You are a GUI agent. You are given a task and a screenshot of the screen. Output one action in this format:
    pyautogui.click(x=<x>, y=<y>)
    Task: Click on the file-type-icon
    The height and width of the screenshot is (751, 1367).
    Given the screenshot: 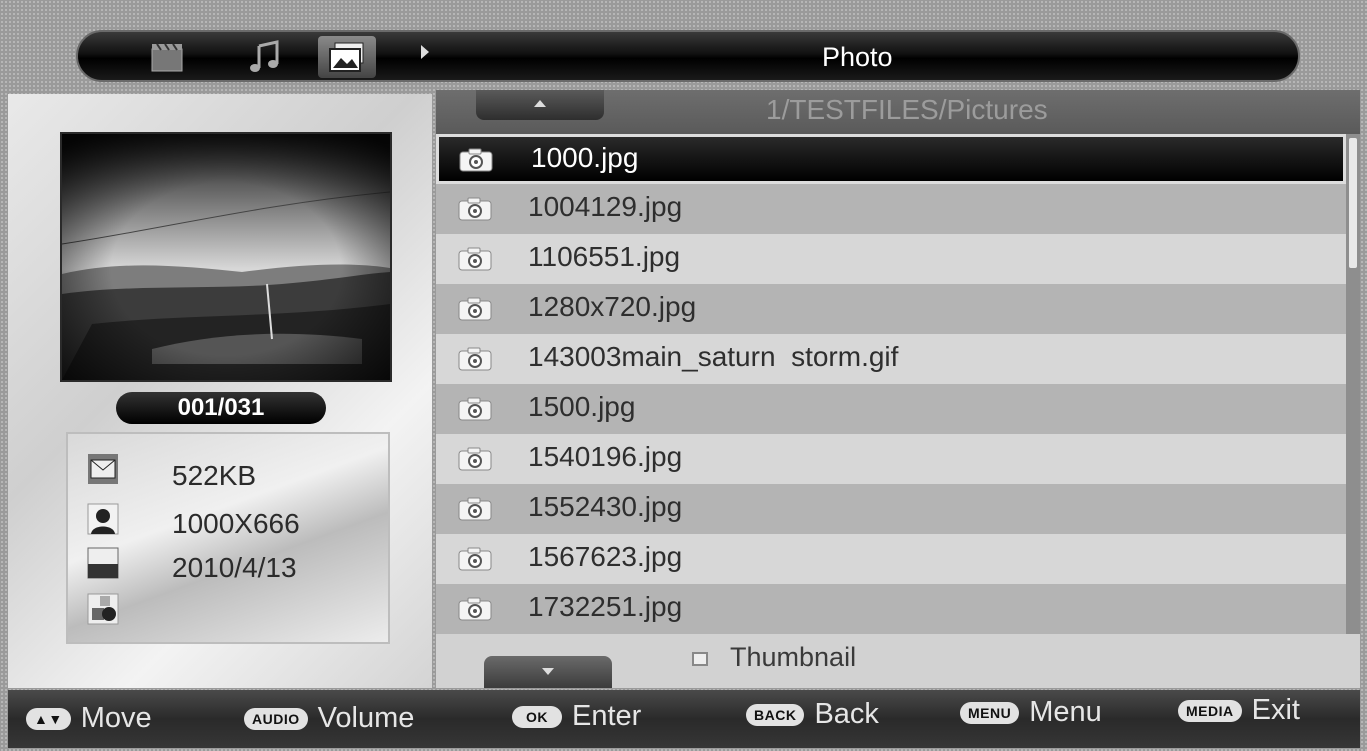 What is the action you would take?
    pyautogui.click(x=103, y=609)
    